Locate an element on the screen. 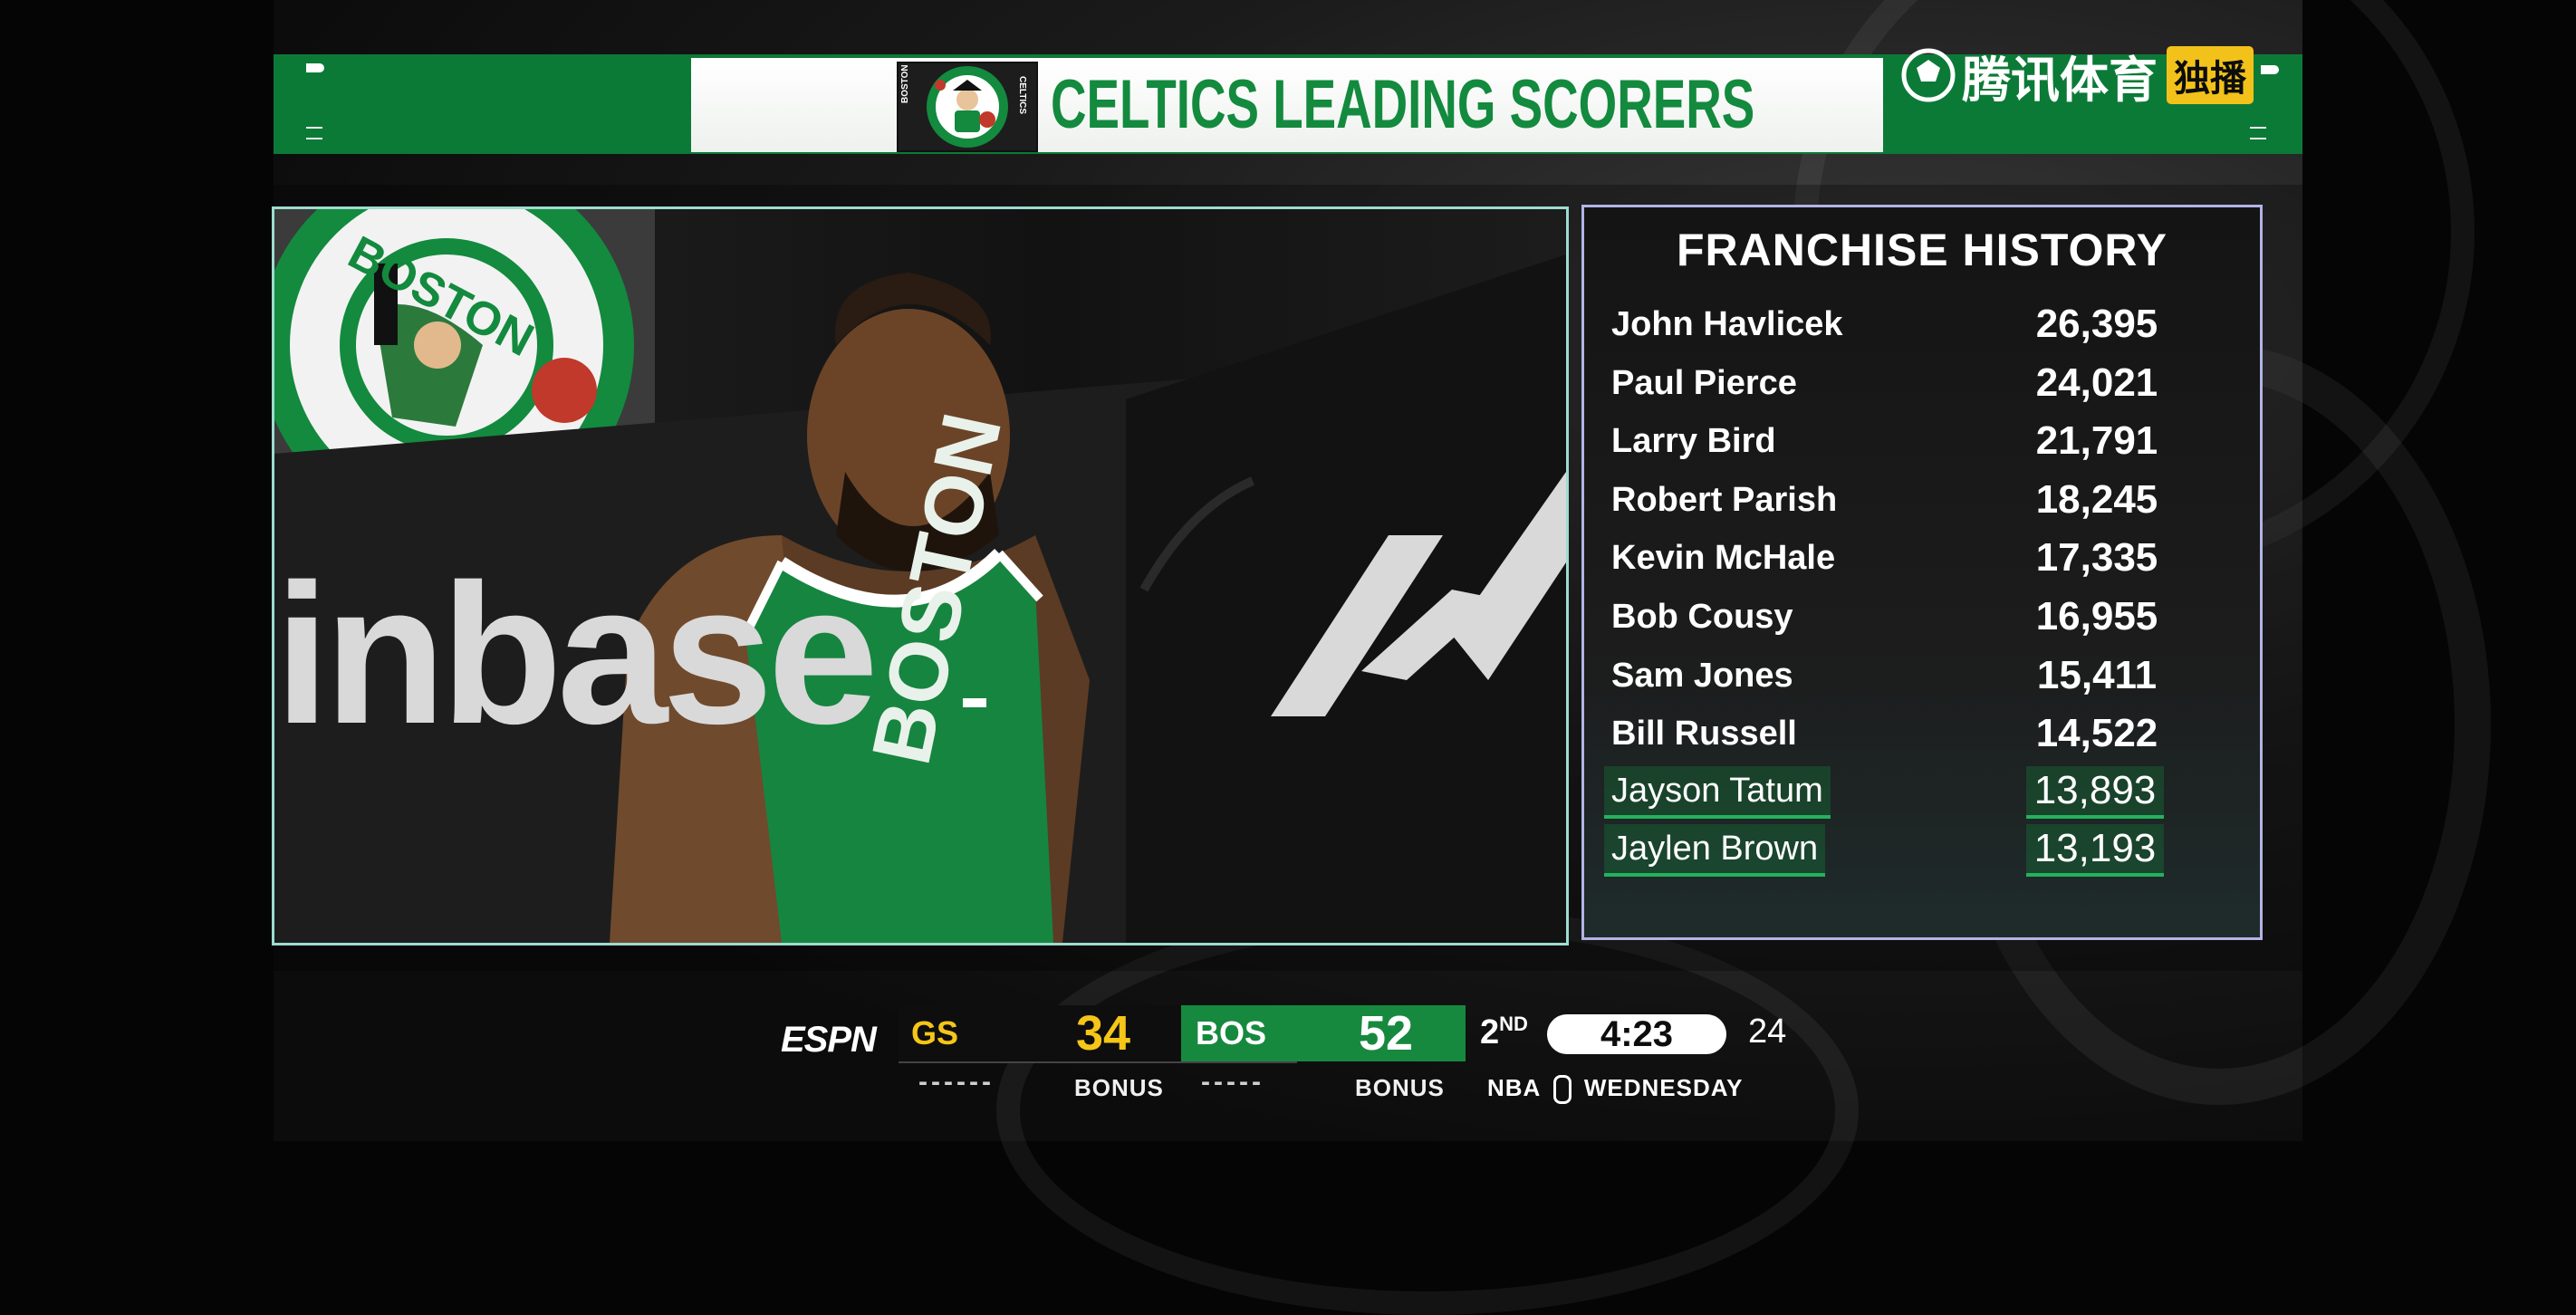 This screenshot has width=2576, height=1315. game-period: 2ND is located at coordinates (1504, 1032).